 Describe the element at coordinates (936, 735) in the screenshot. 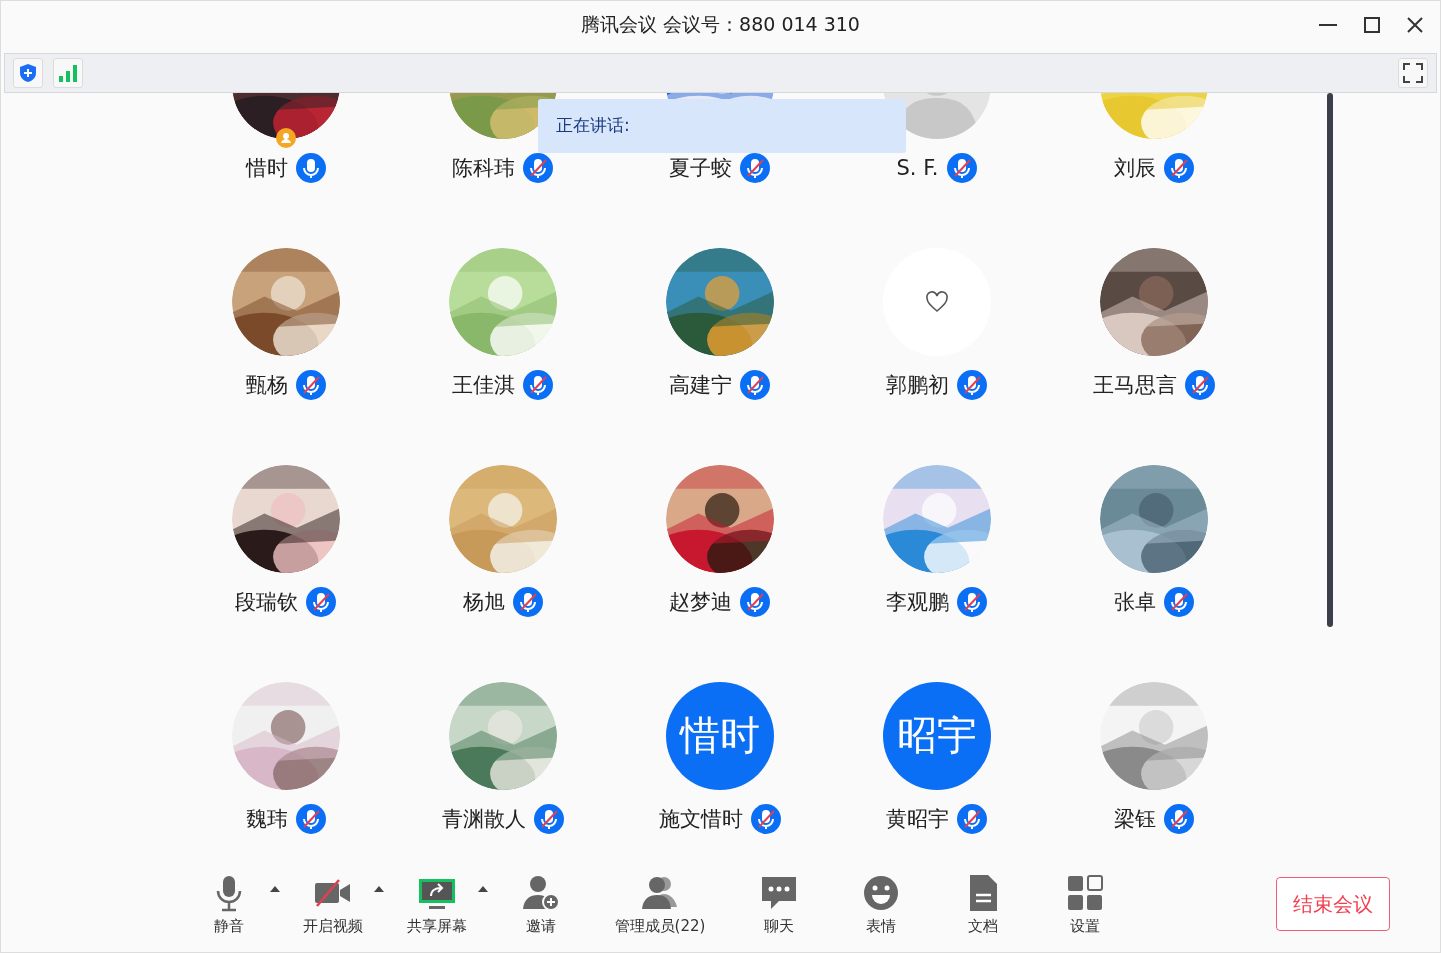

I see `initials-avatar: 昭宇` at that location.